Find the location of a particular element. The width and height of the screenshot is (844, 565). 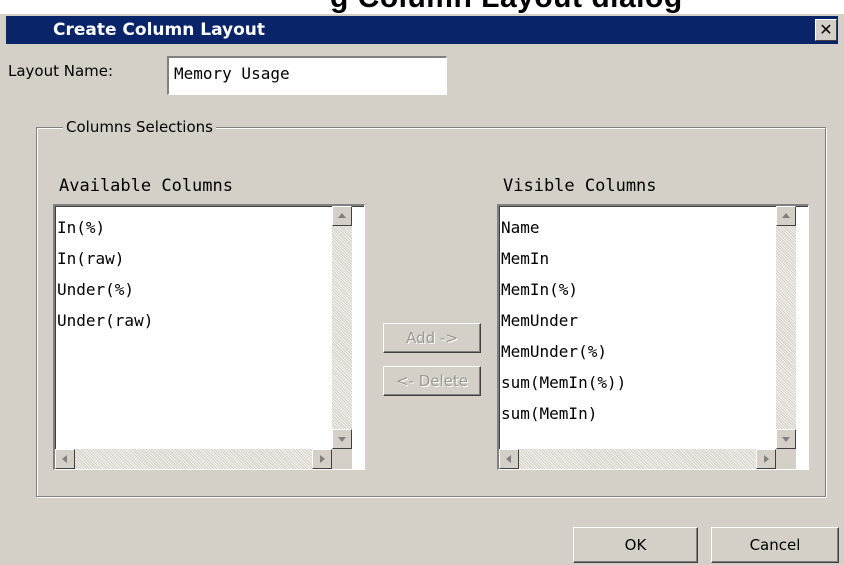

available-vertical-scrollbar is located at coordinates (342, 327).